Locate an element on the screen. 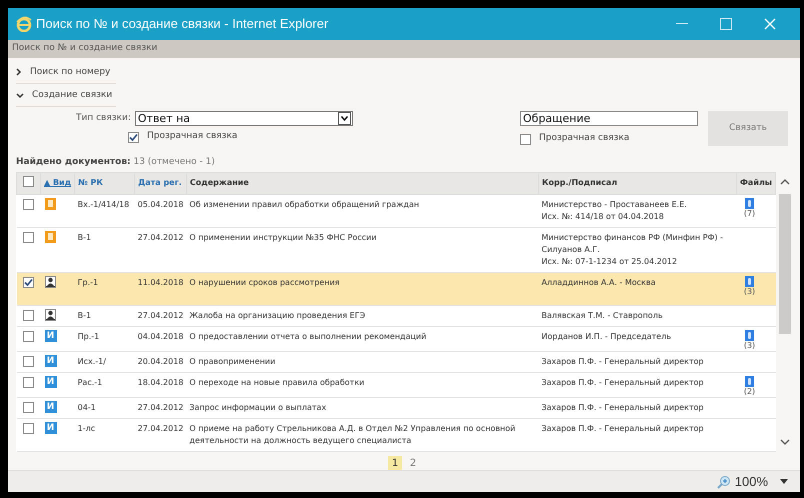 The width and height of the screenshot is (804, 498). document-content: О применении инструкции №35 ФНС России is located at coordinates (362, 249).